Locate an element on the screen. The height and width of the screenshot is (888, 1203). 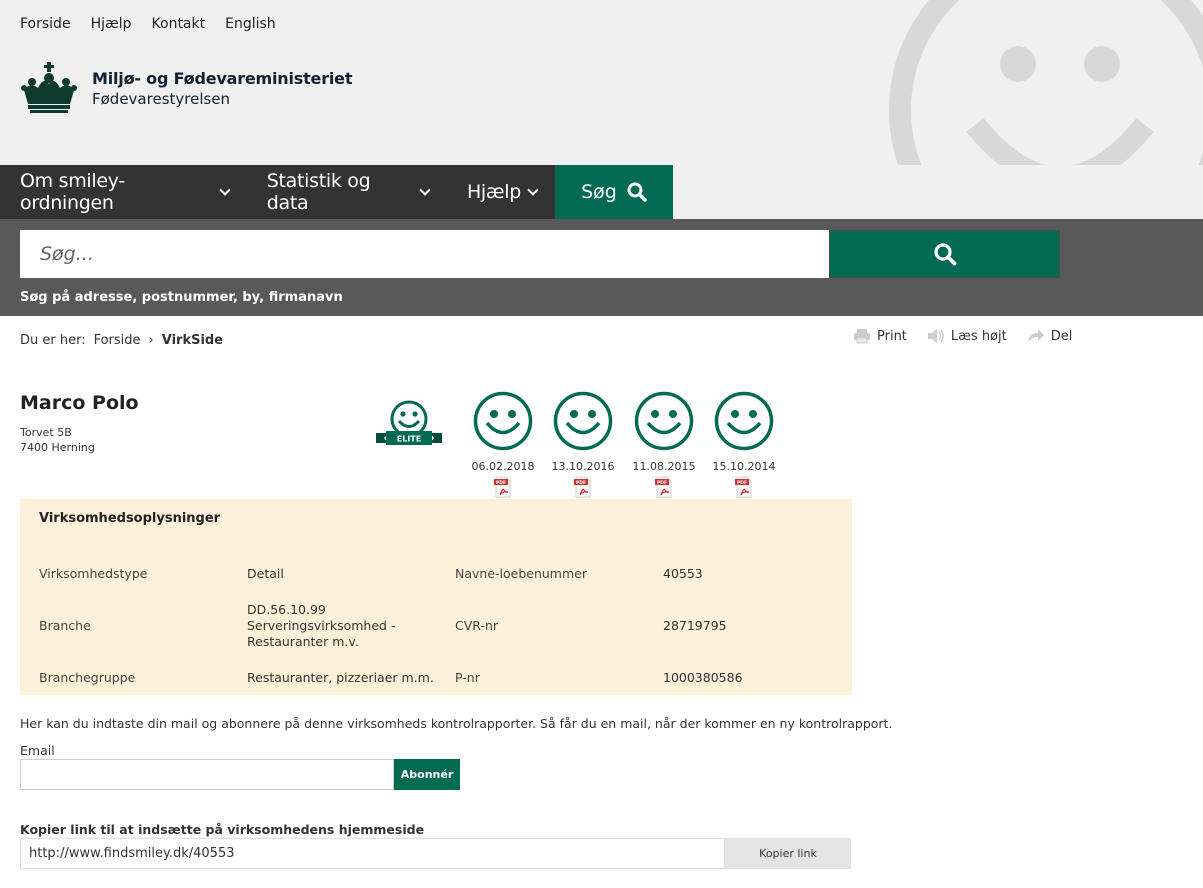
info-value: 40553 is located at coordinates (683, 573).